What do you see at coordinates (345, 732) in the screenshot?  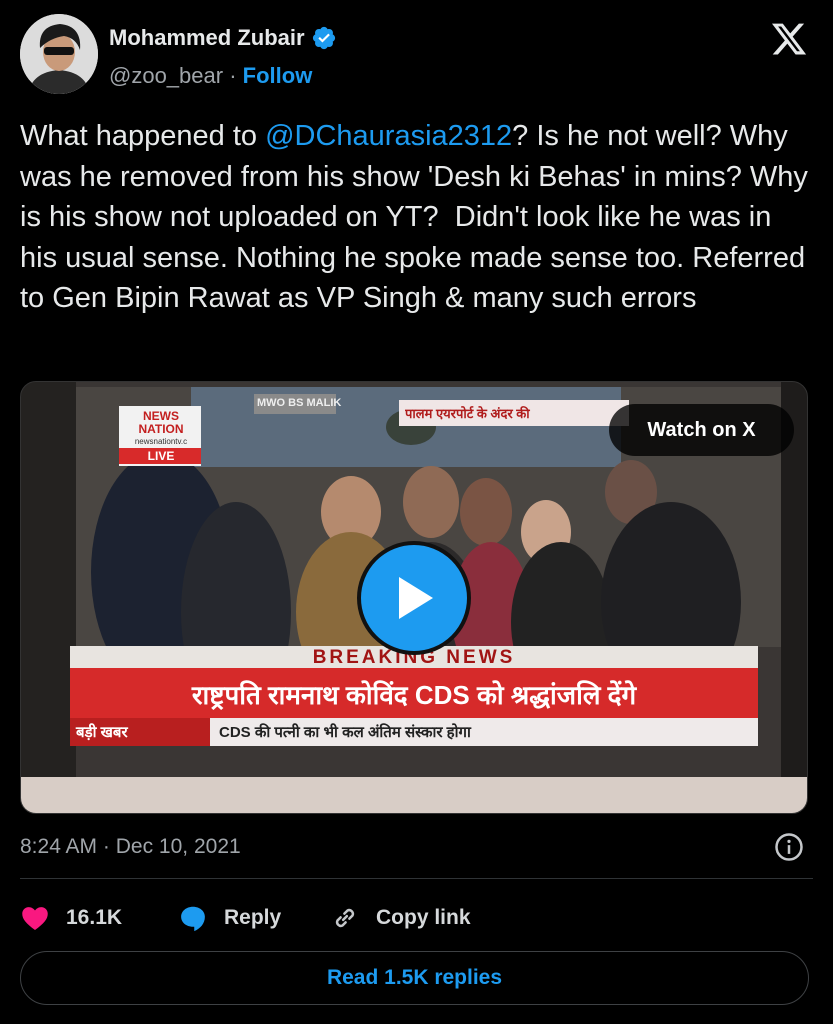 I see `tv-ticker-text: CDS की पत्नी का भी कल अंतिम संस्कार होगा` at bounding box center [345, 732].